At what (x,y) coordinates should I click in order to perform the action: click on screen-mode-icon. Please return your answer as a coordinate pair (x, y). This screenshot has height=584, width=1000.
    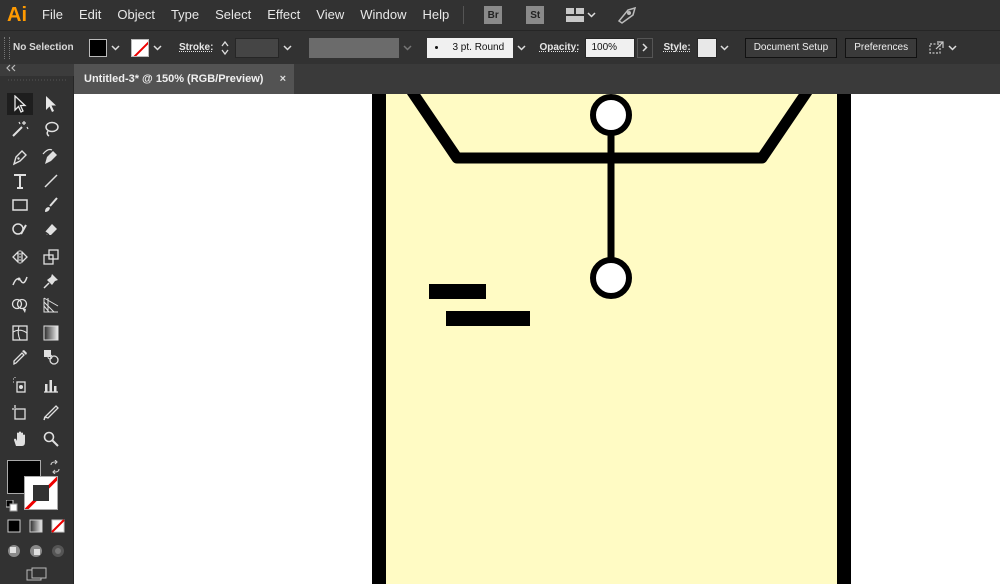
    Looking at the image, I should click on (36, 574).